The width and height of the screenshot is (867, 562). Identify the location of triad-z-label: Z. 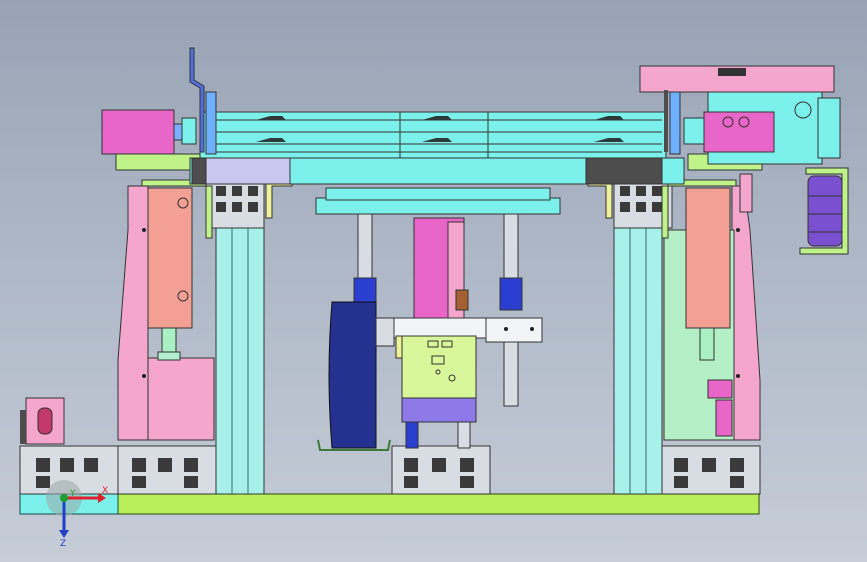
(63, 544).